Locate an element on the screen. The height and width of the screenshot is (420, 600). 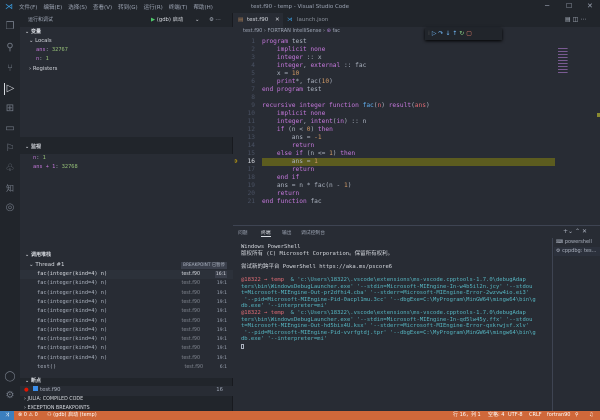
extensions-icon: ⊞ is located at coordinates (10, 109).